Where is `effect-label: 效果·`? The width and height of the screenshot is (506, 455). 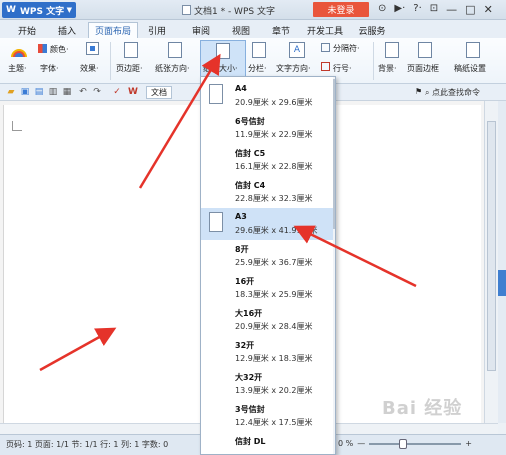 effect-label: 效果· is located at coordinates (89, 68).